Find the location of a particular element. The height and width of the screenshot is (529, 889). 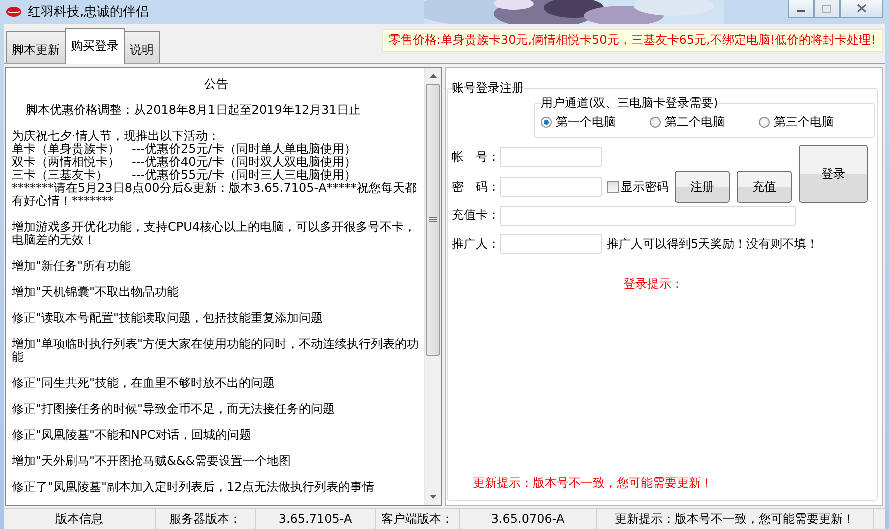

price-banner: 零售价格:单身贵族卡30元,俩情相悦卡50元，三基友卡65元,不绑定电脑!低价的将封卡处理! is located at coordinates (632, 40).